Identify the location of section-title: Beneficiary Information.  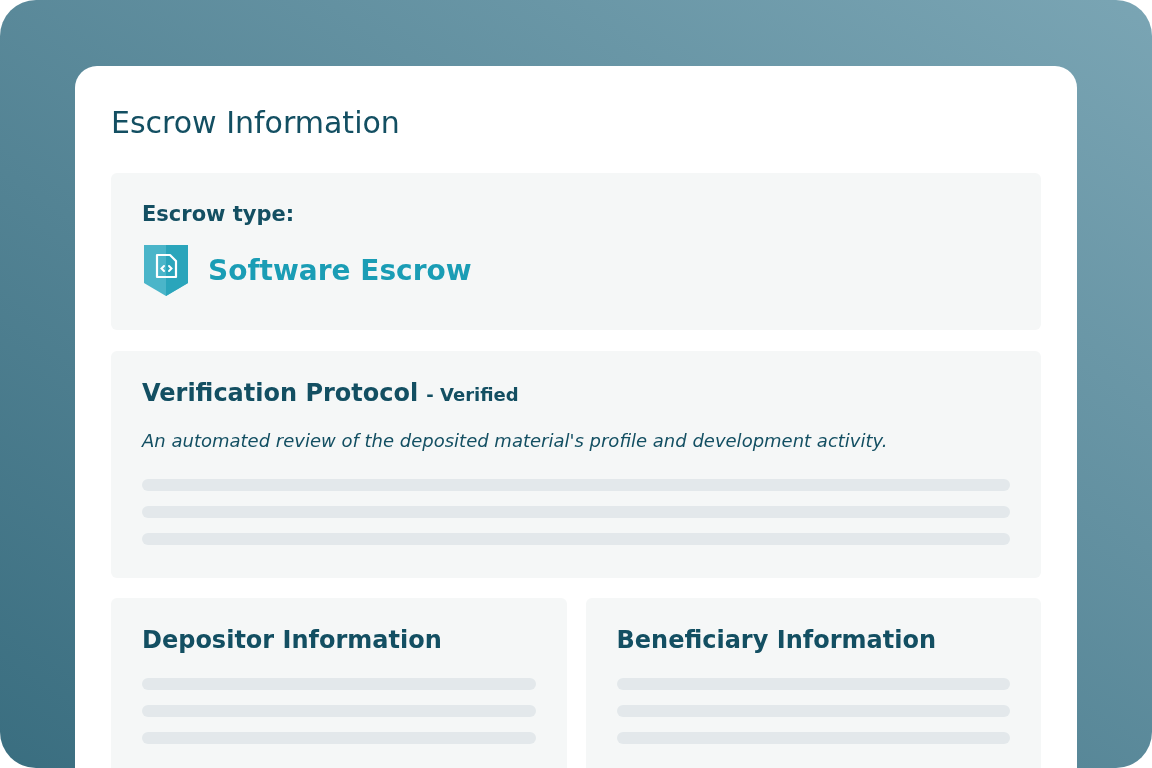
(776, 640).